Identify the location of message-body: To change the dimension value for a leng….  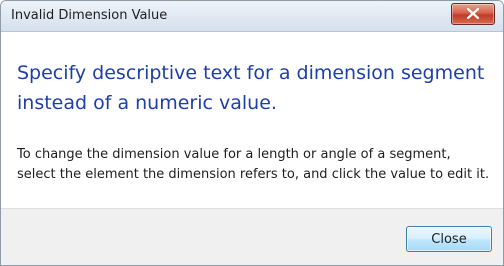
(253, 164).